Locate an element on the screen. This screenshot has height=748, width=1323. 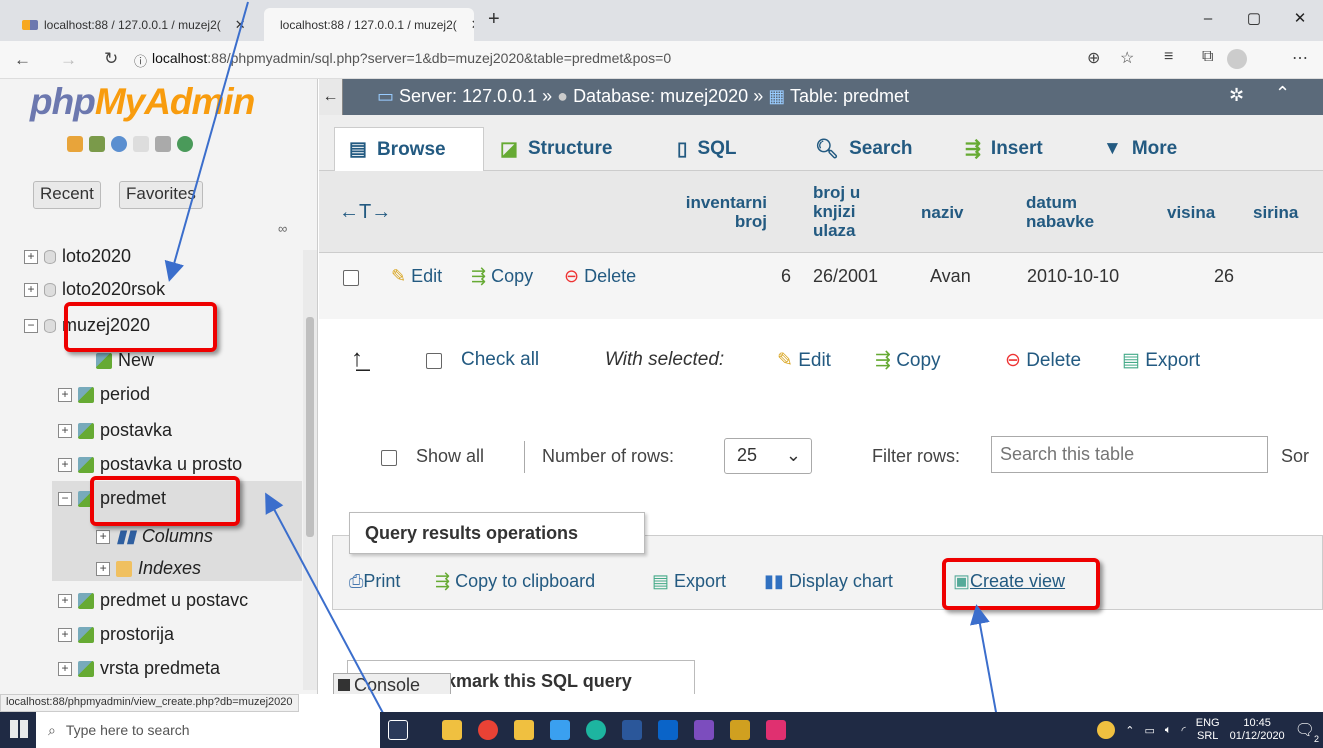
windows-start-icon is located at coordinates (19, 729).